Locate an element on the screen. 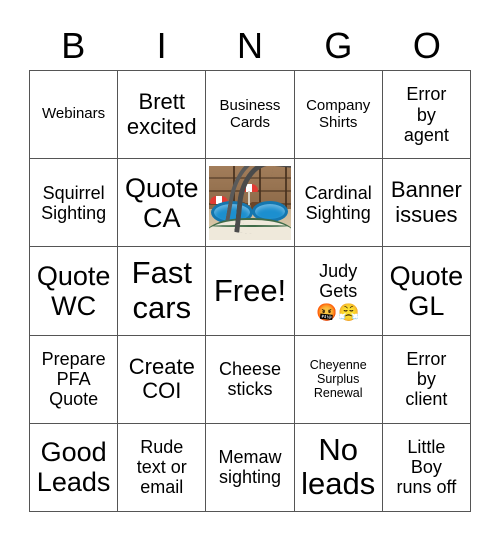 The image size is (500, 544). bingo-cell-label: Cardinal Sighting is located at coordinates (338, 202).